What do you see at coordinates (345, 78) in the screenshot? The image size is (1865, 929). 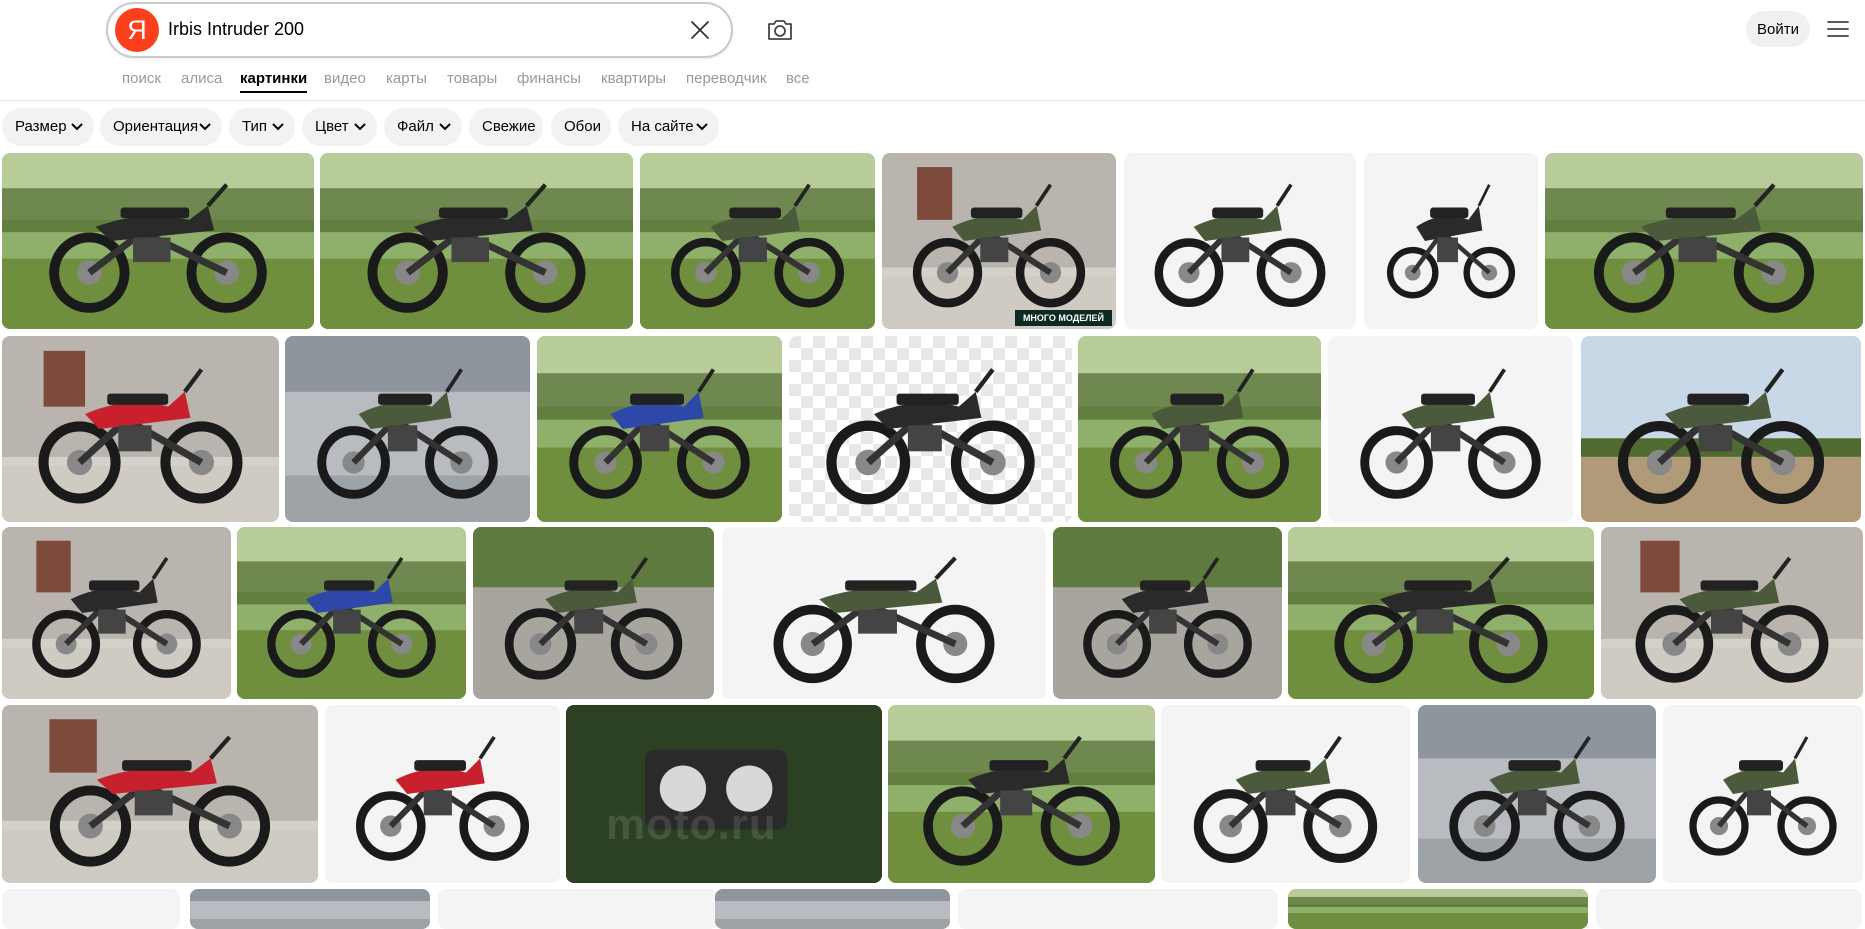 I see `tab-video: видео` at bounding box center [345, 78].